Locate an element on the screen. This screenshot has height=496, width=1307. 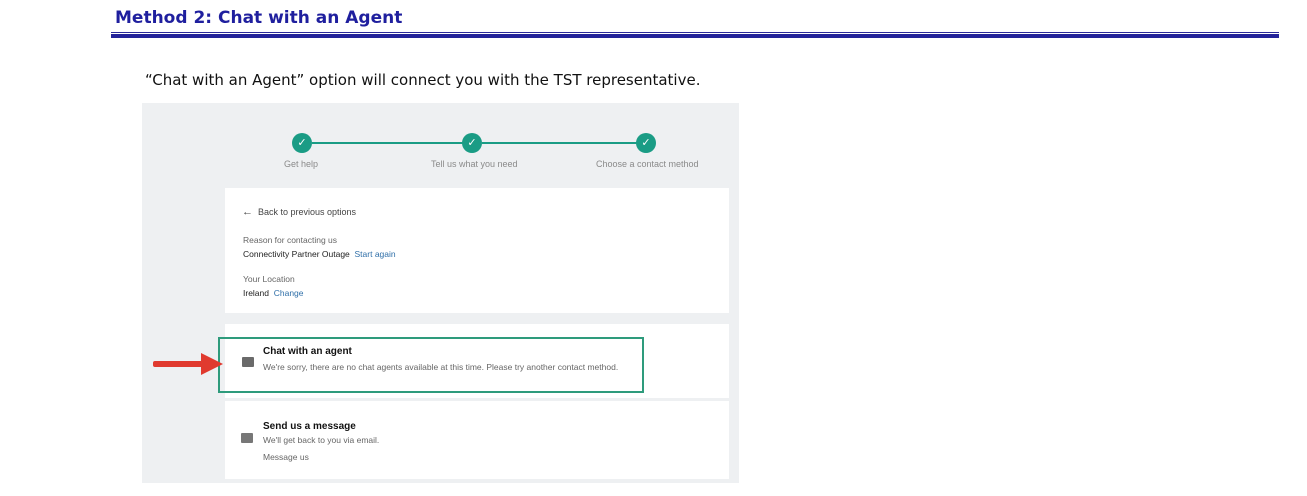
location-value: Ireland Change is located at coordinates (273, 293).